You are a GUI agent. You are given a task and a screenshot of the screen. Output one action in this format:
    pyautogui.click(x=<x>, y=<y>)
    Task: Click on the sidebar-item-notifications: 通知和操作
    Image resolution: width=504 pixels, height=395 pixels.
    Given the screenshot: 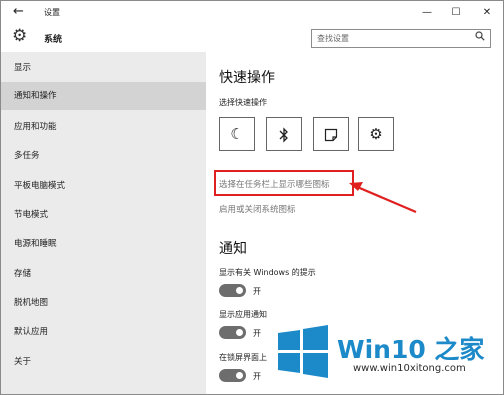 What is the action you would take?
    pyautogui.click(x=103, y=96)
    